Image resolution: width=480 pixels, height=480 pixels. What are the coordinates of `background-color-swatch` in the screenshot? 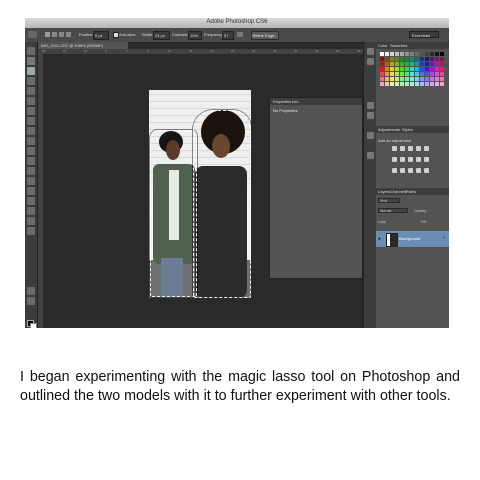 It's located at (33, 325).